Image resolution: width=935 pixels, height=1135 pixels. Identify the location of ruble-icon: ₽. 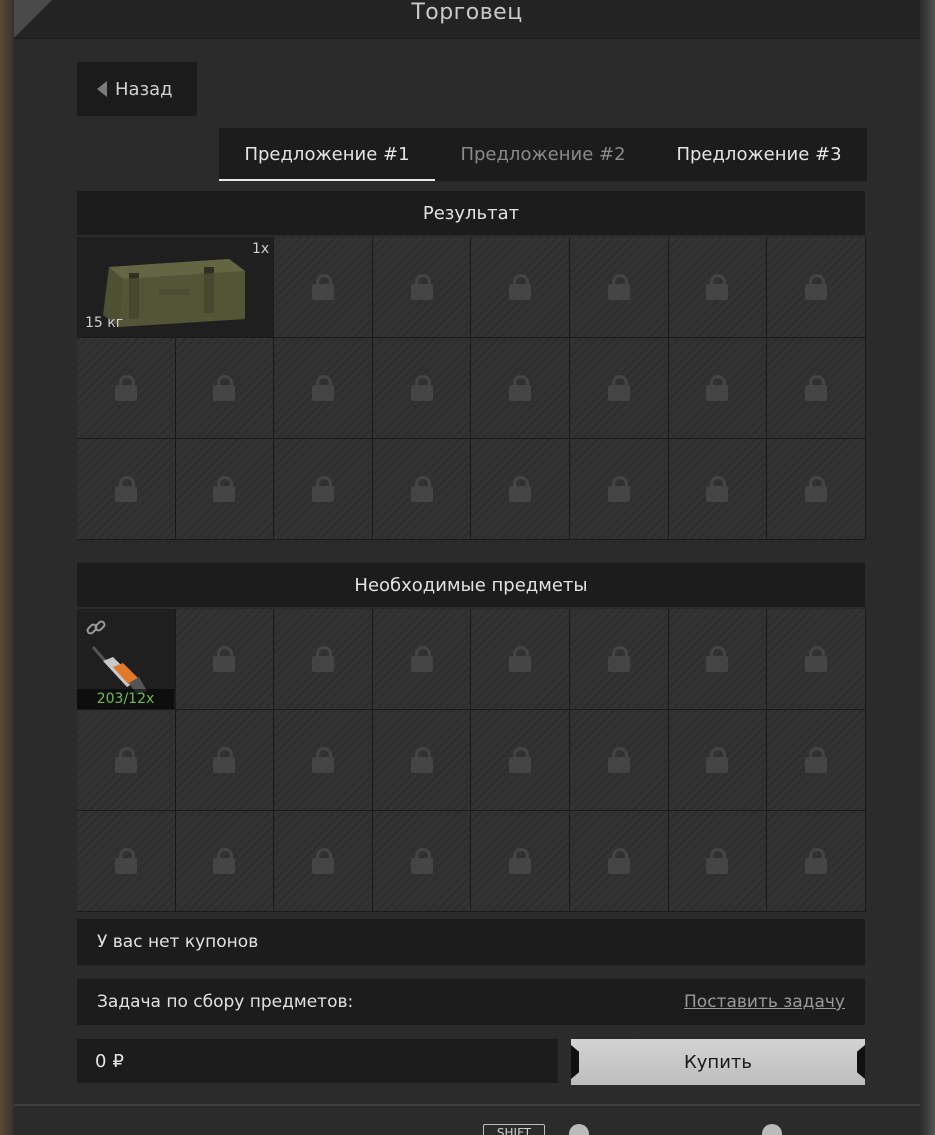
(118, 1061).